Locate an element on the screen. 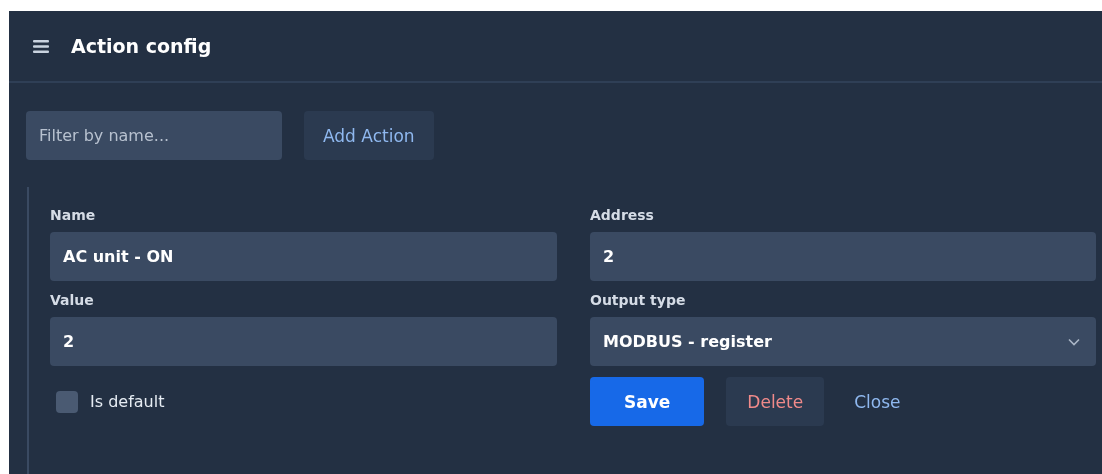 The image size is (1102, 474). field-label: Output type is located at coordinates (638, 300).